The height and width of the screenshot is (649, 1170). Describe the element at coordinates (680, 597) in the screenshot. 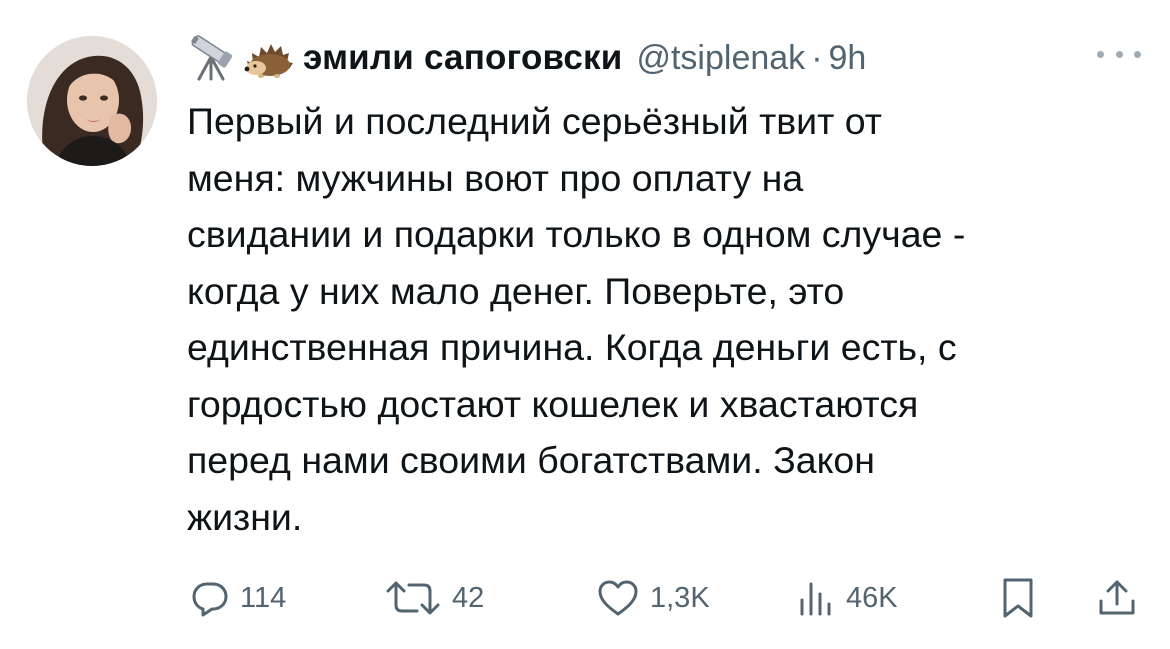

I see `like-count: 1,3K` at that location.